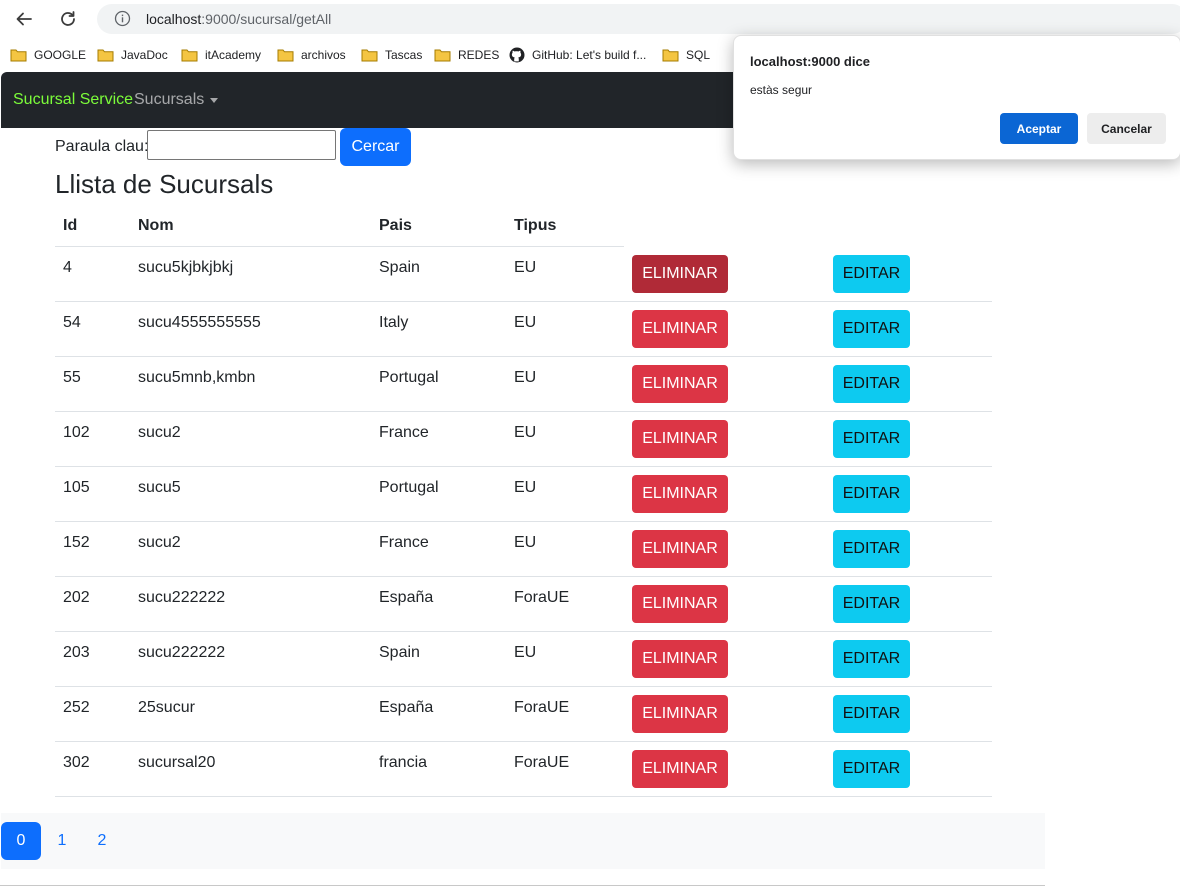  Describe the element at coordinates (781, 90) in the screenshot. I see `dialog-message: estàs segur` at that location.